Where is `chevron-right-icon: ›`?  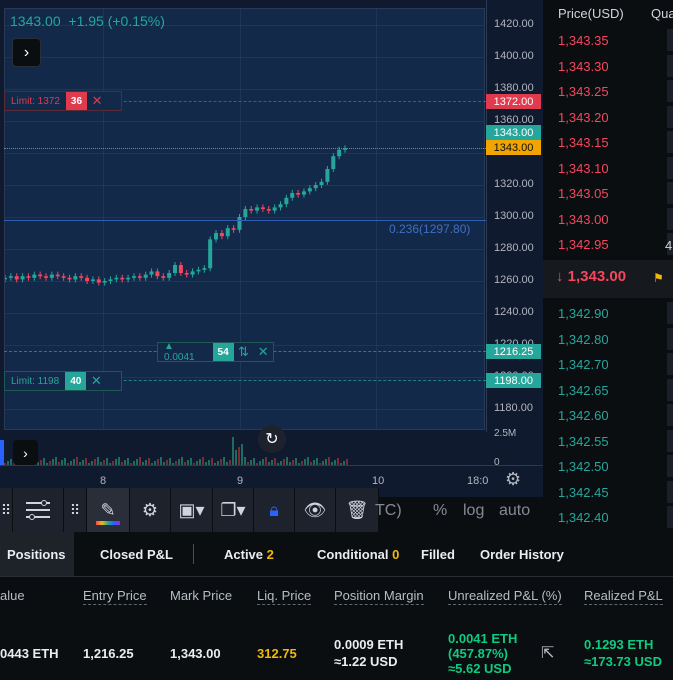 chevron-right-icon: › is located at coordinates (26, 52).